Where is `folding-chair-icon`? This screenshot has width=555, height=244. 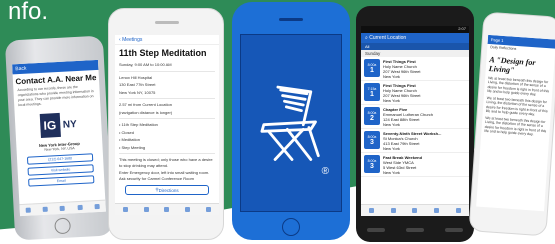 folding-chair-icon is located at coordinates (292, 120).